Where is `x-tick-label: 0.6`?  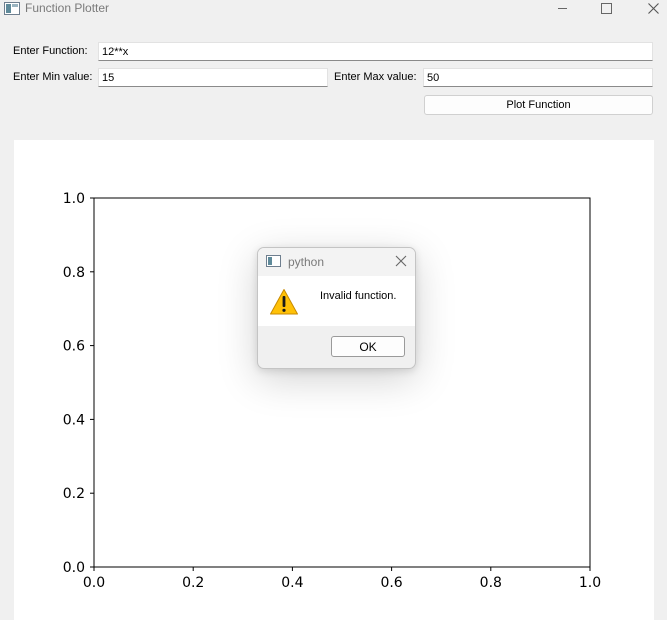
x-tick-label: 0.6 is located at coordinates (391, 583).